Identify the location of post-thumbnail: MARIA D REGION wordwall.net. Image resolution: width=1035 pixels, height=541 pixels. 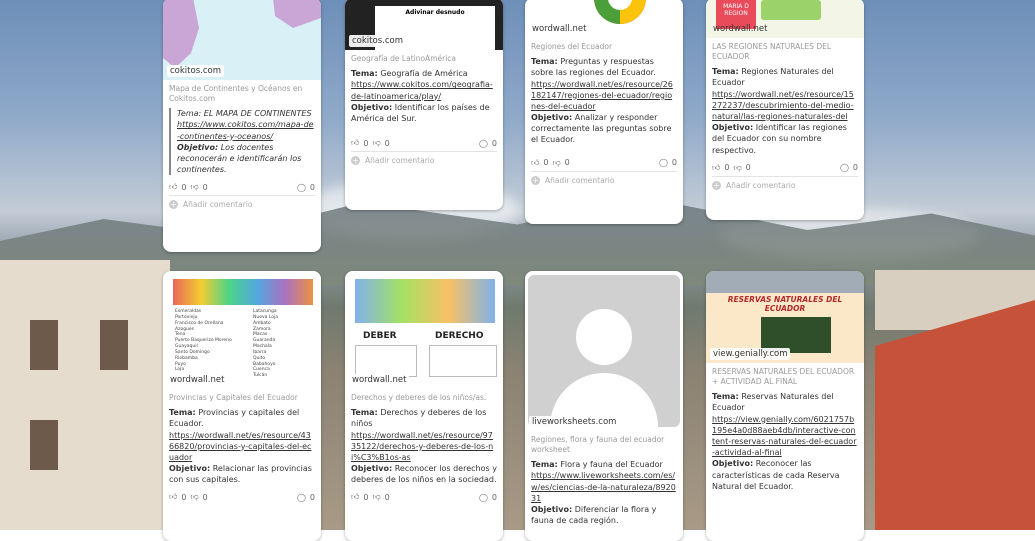
(785, 19).